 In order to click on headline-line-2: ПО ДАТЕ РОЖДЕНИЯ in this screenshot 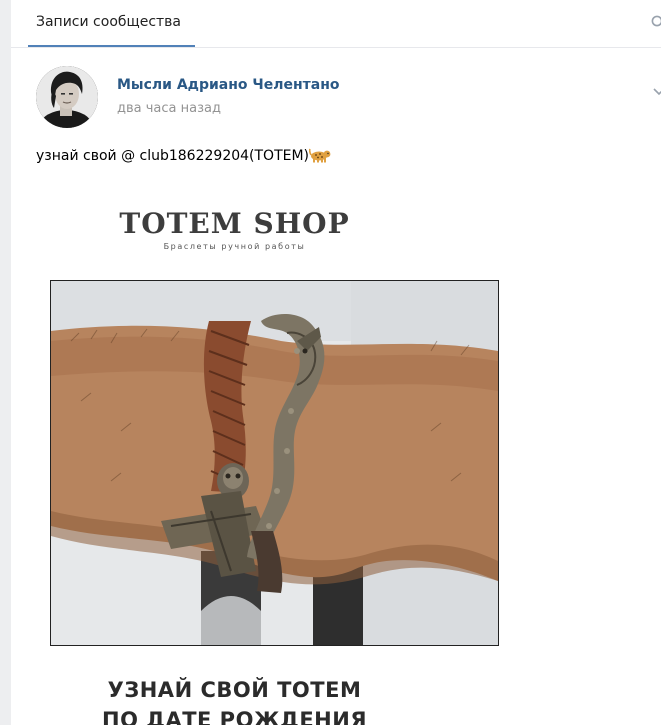, I will do `click(234, 716)`.